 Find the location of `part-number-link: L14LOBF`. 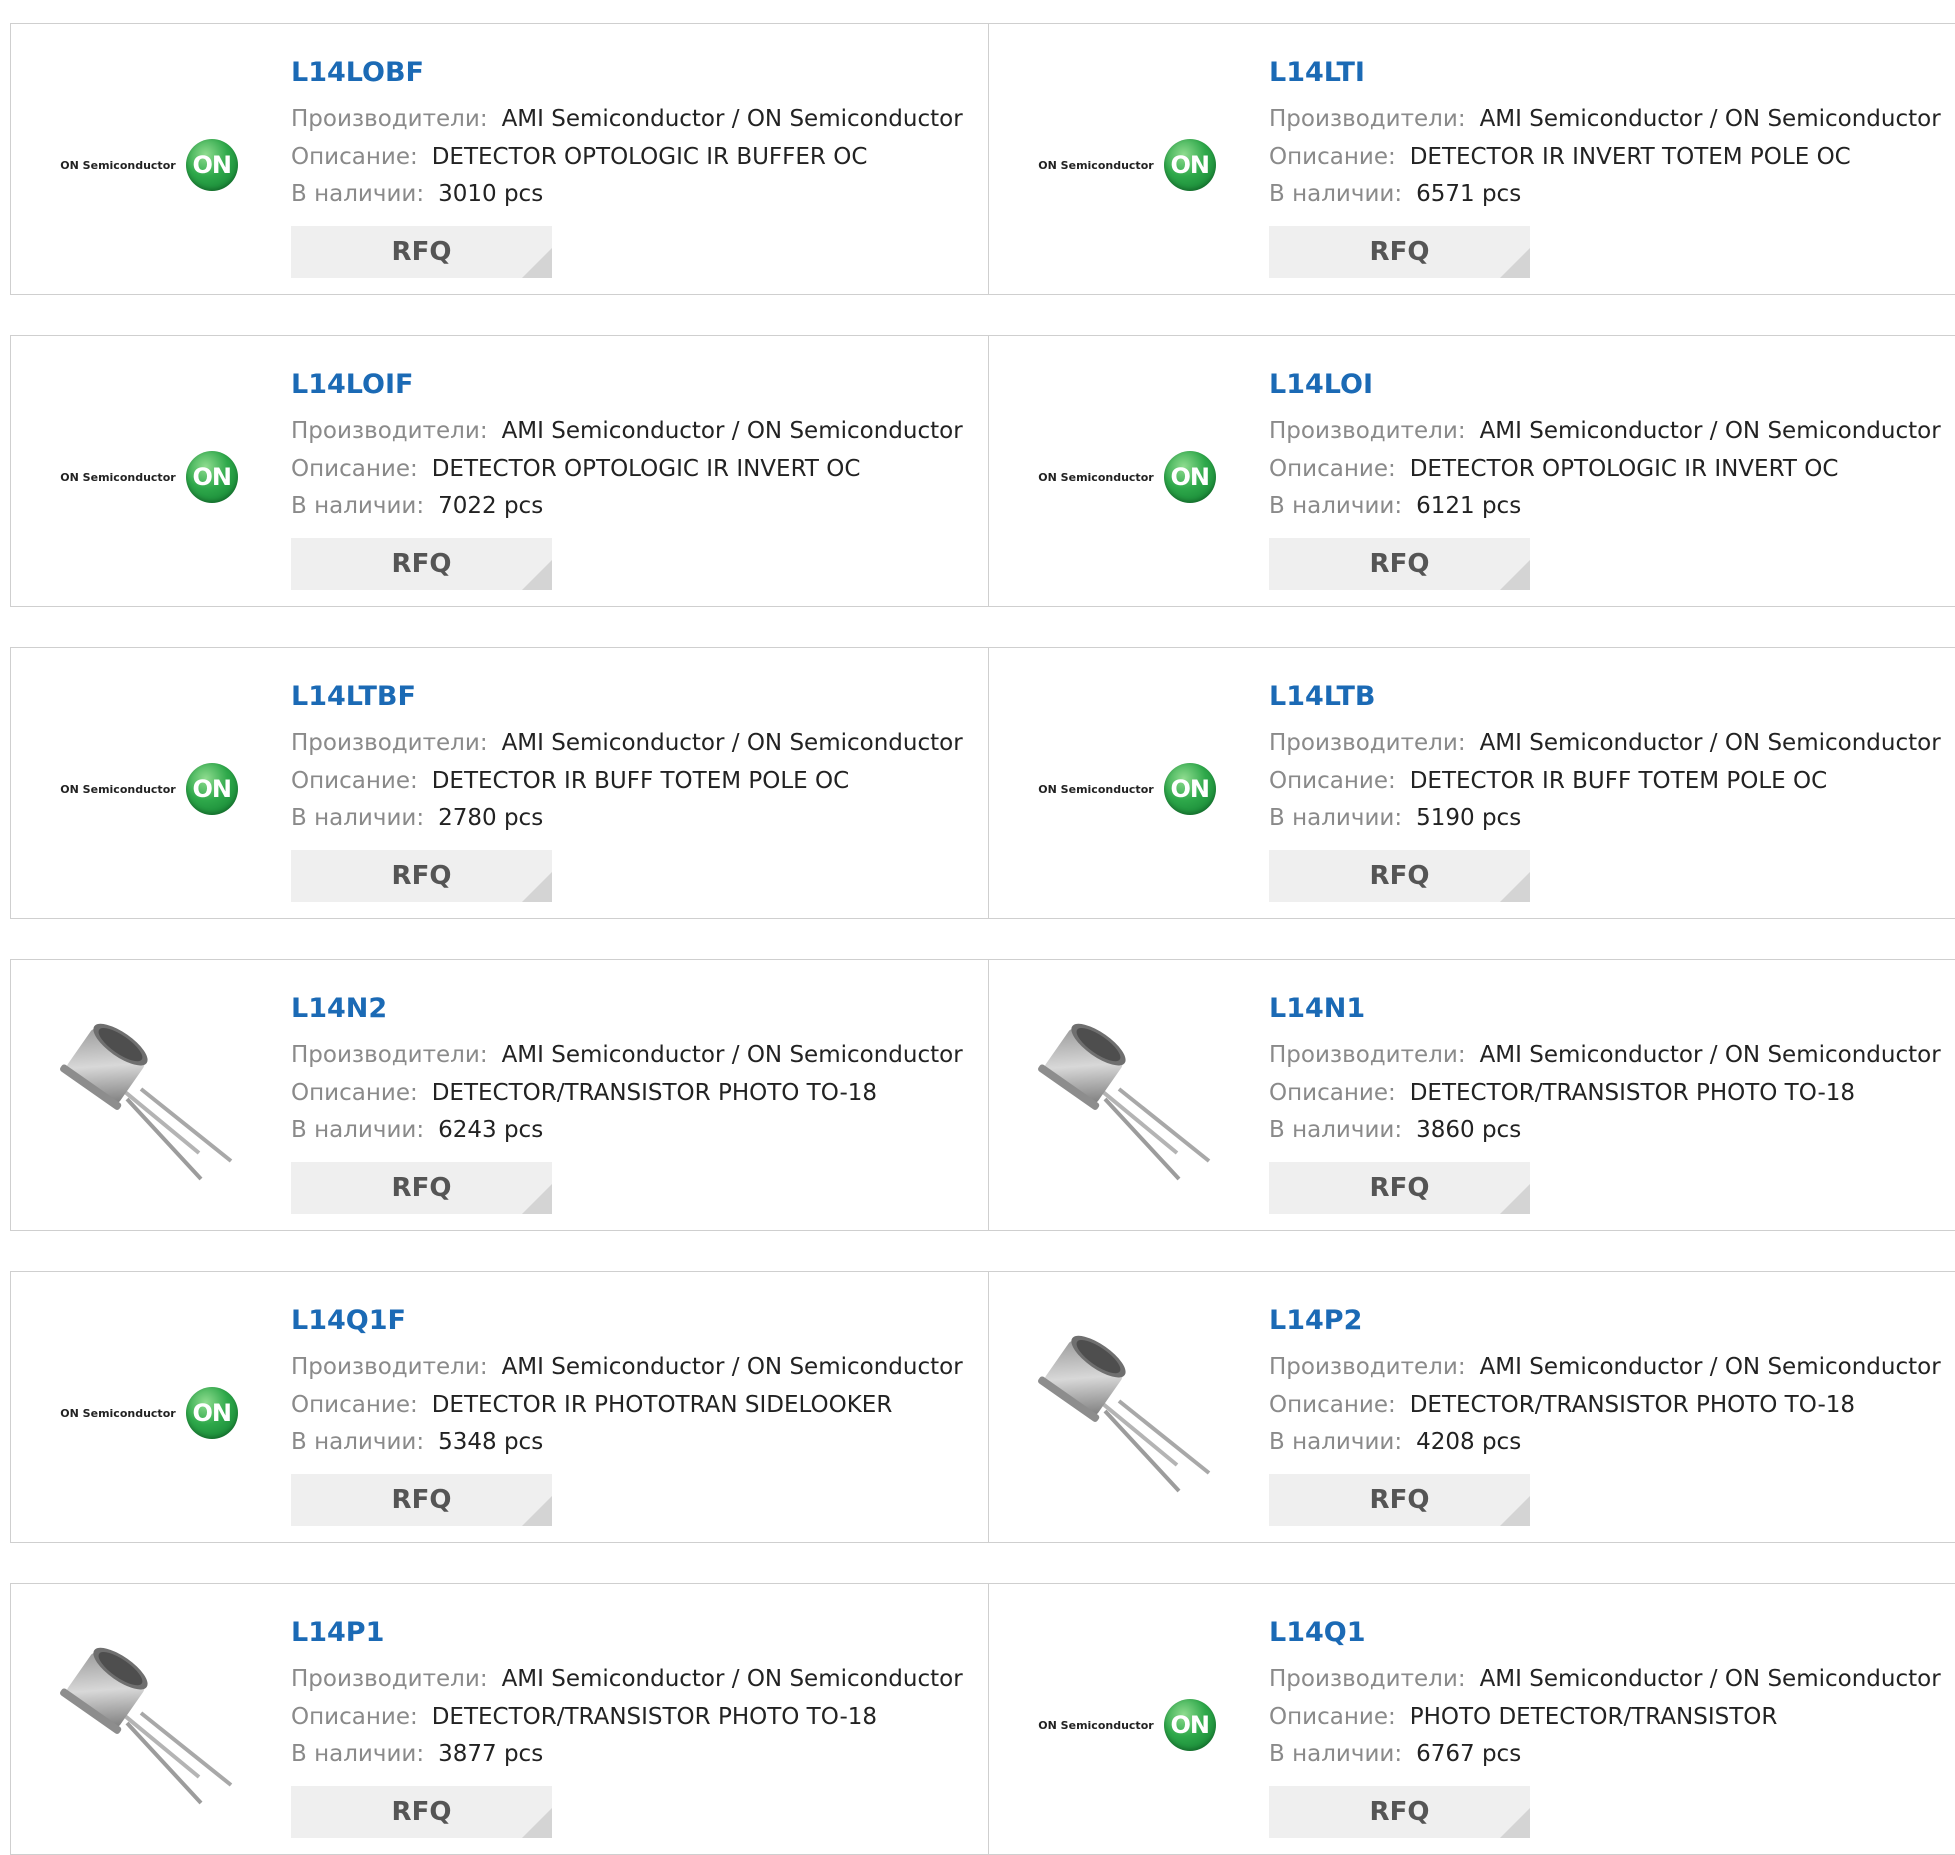

part-number-link: L14LOBF is located at coordinates (357, 72).